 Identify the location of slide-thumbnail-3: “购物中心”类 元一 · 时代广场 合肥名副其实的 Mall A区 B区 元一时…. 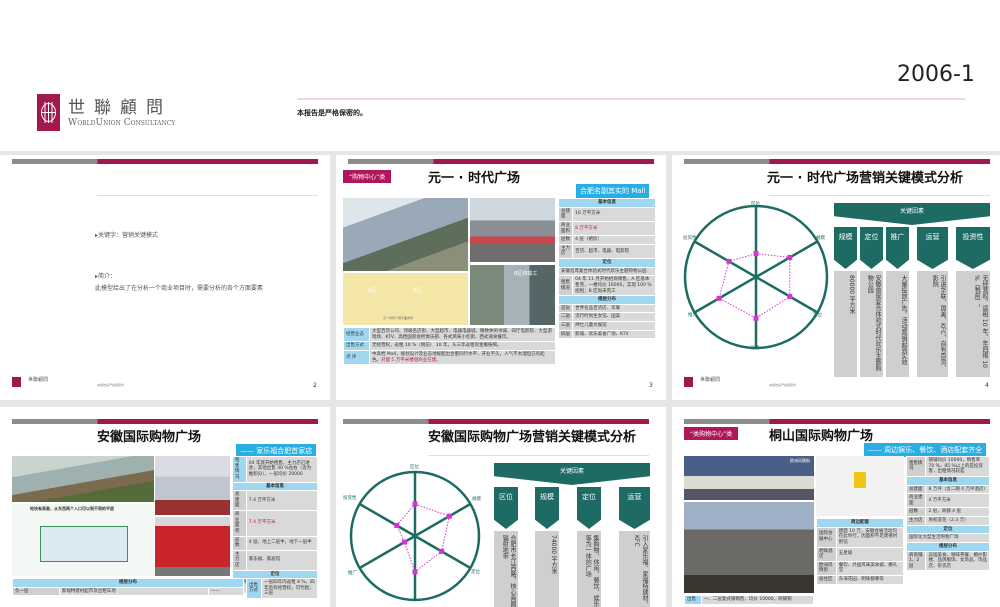
(501, 277).